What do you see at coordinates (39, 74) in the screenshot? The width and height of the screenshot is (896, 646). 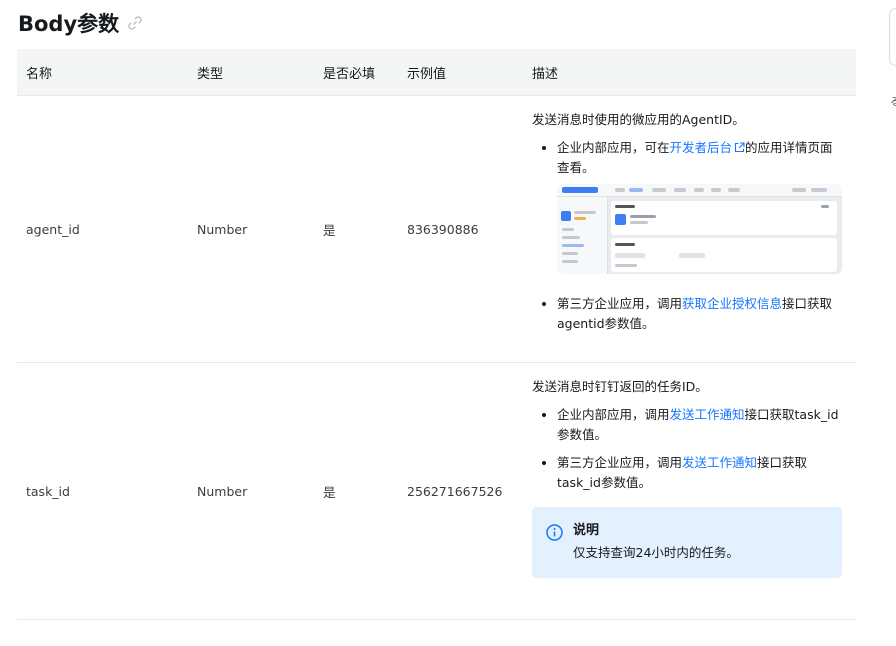 I see `header-name: 名称` at bounding box center [39, 74].